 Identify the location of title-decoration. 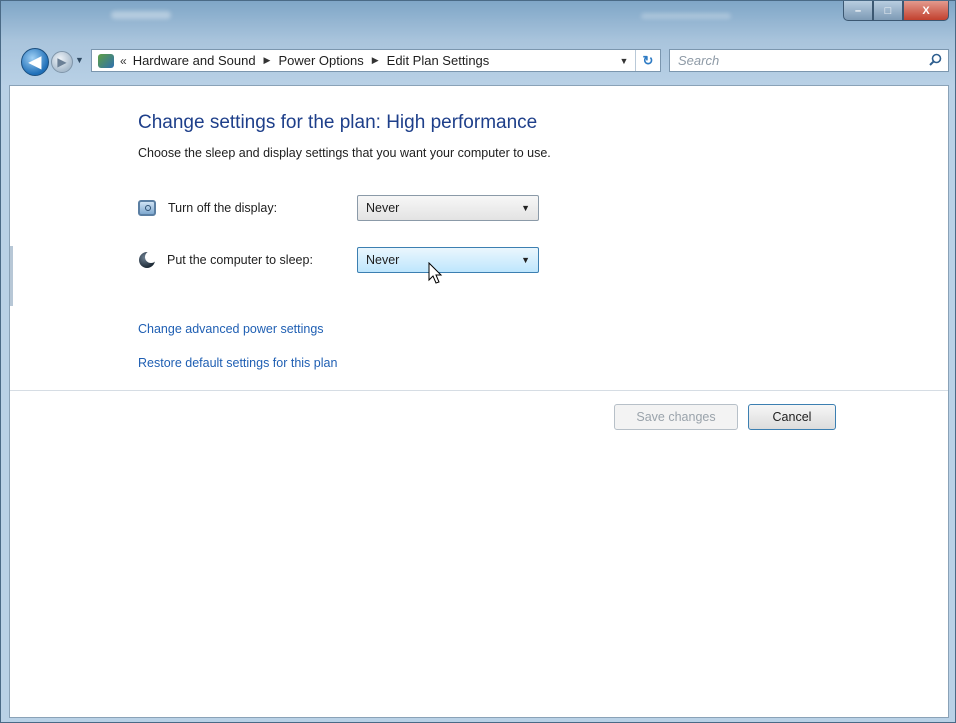
(141, 15).